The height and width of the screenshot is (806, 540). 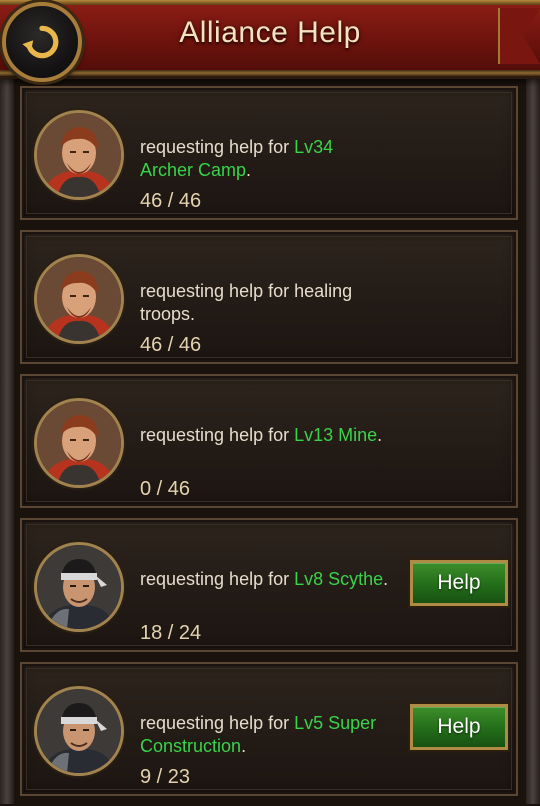 I want to click on back-button, so click(x=42, y=42).